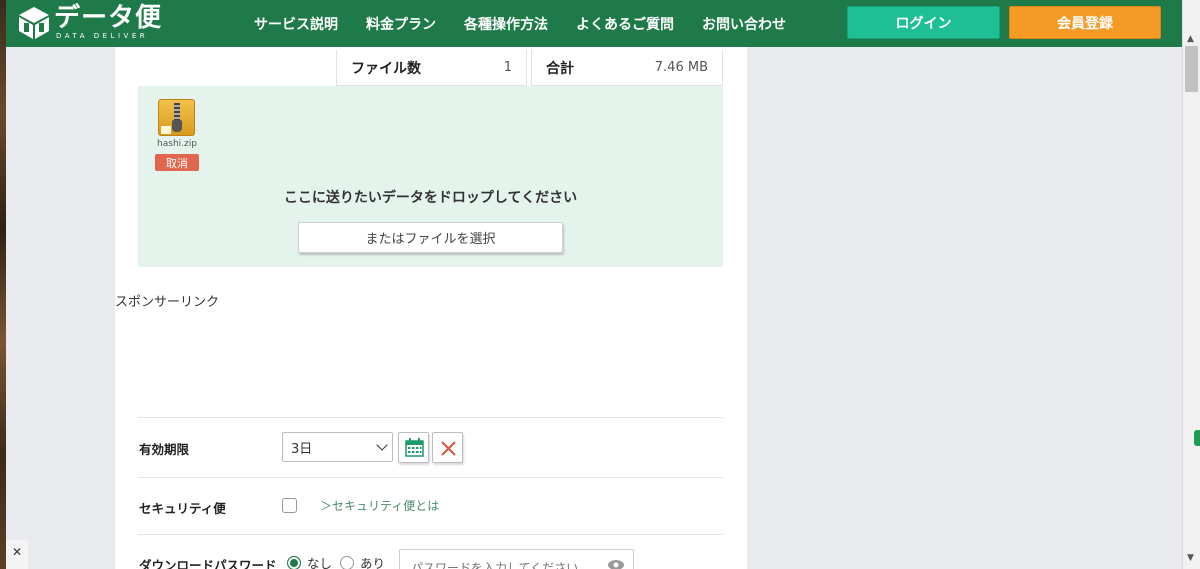 The image size is (1200, 569). Describe the element at coordinates (1085, 22) in the screenshot. I see `register-button: 会員登録` at that location.